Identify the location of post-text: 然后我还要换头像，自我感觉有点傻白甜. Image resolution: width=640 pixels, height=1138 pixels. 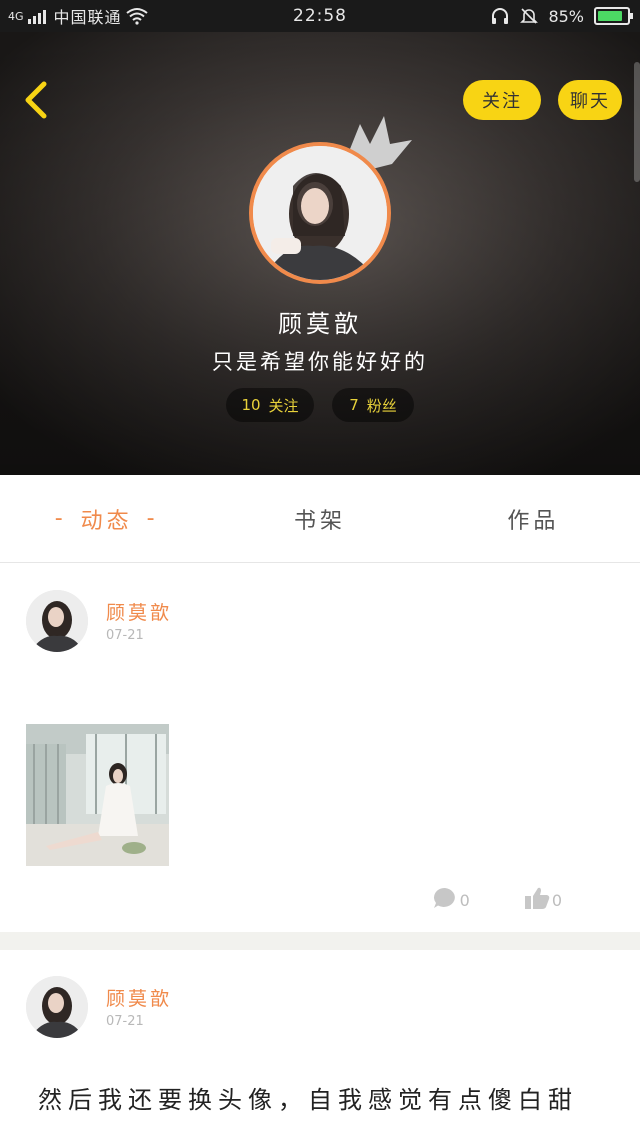
(308, 1100).